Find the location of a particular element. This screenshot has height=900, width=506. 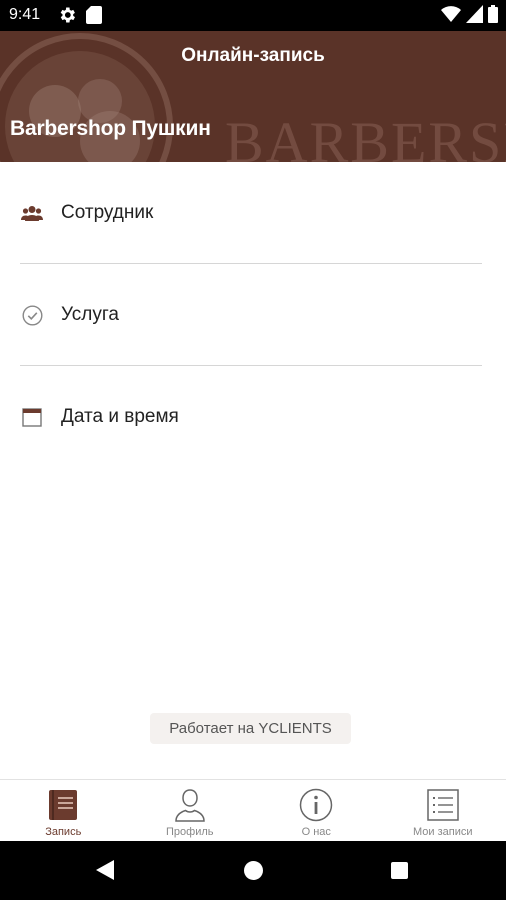

wifi-icon is located at coordinates (451, 14).